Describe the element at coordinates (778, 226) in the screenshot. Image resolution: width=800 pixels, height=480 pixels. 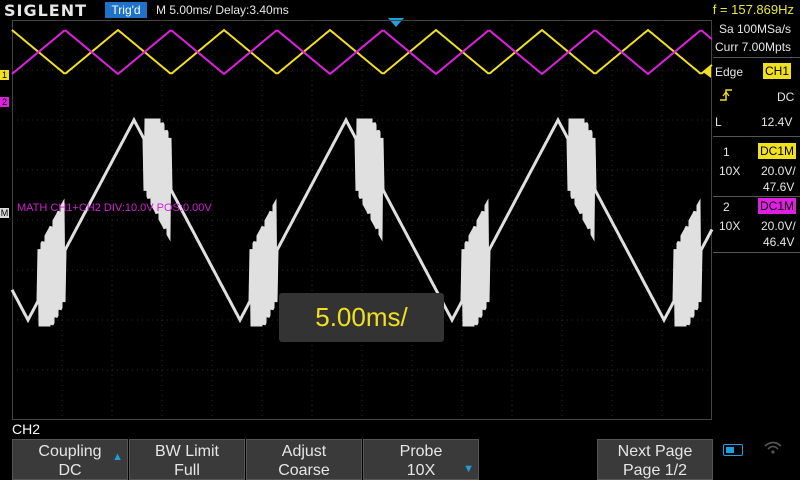
I see `ch2-scale: 20.0V/` at that location.